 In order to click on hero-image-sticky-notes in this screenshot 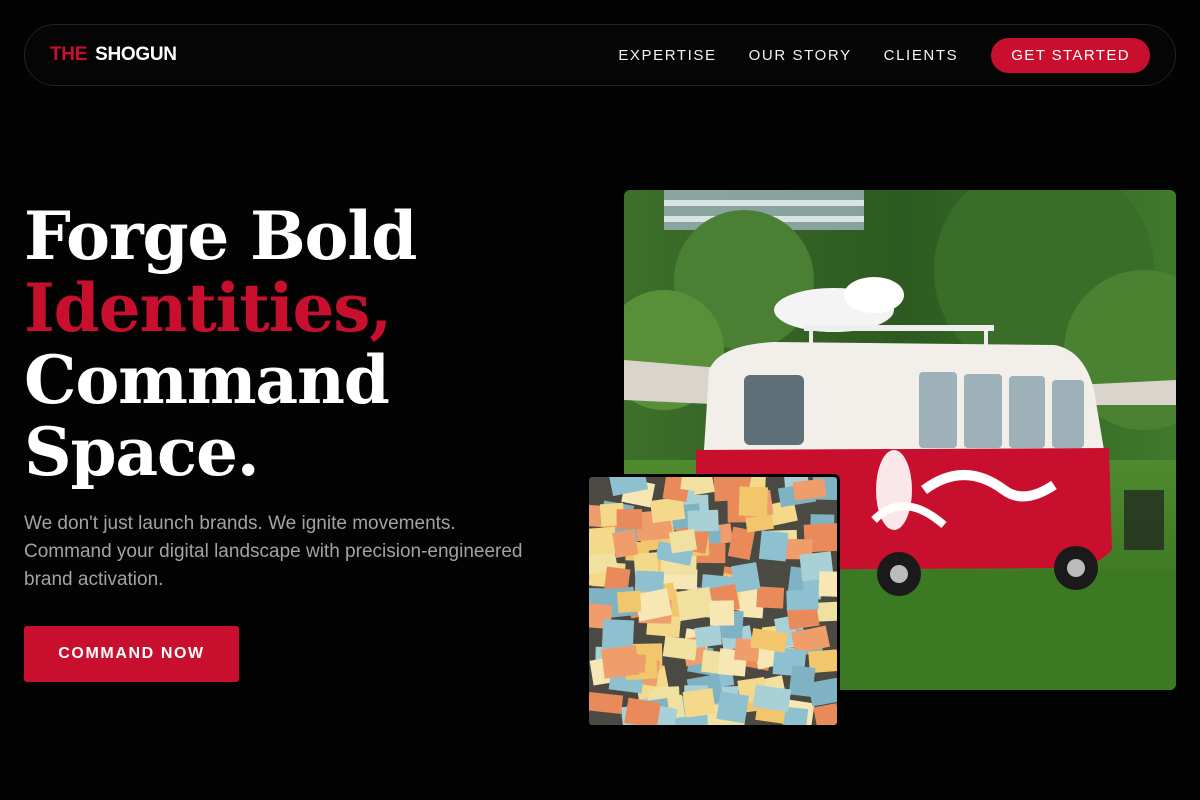, I will do `click(713, 601)`.